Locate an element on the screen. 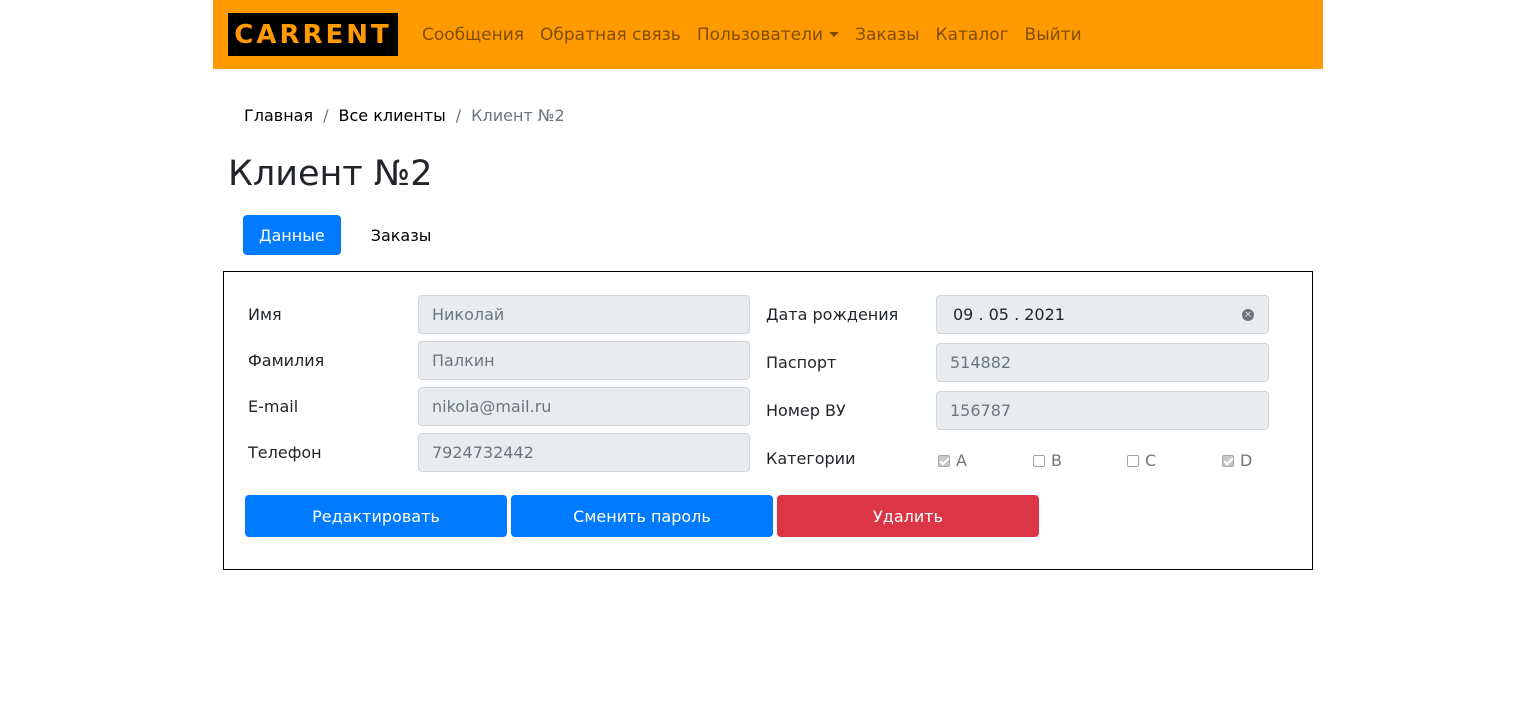 This screenshot has width=1536, height=711. email-label: E-mail is located at coordinates (273, 406).